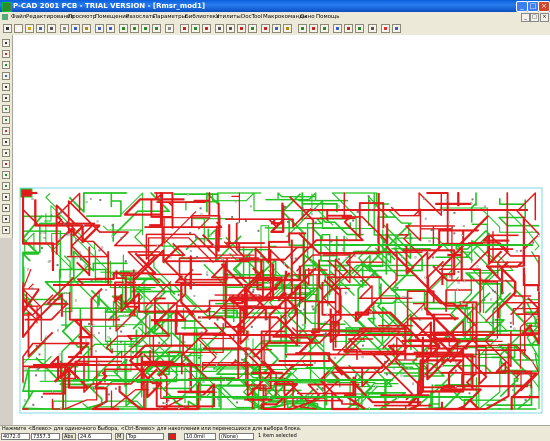 The width and height of the screenshot is (550, 441). What do you see at coordinates (348, 28) in the screenshot?
I see `copper-icon` at bounding box center [348, 28].